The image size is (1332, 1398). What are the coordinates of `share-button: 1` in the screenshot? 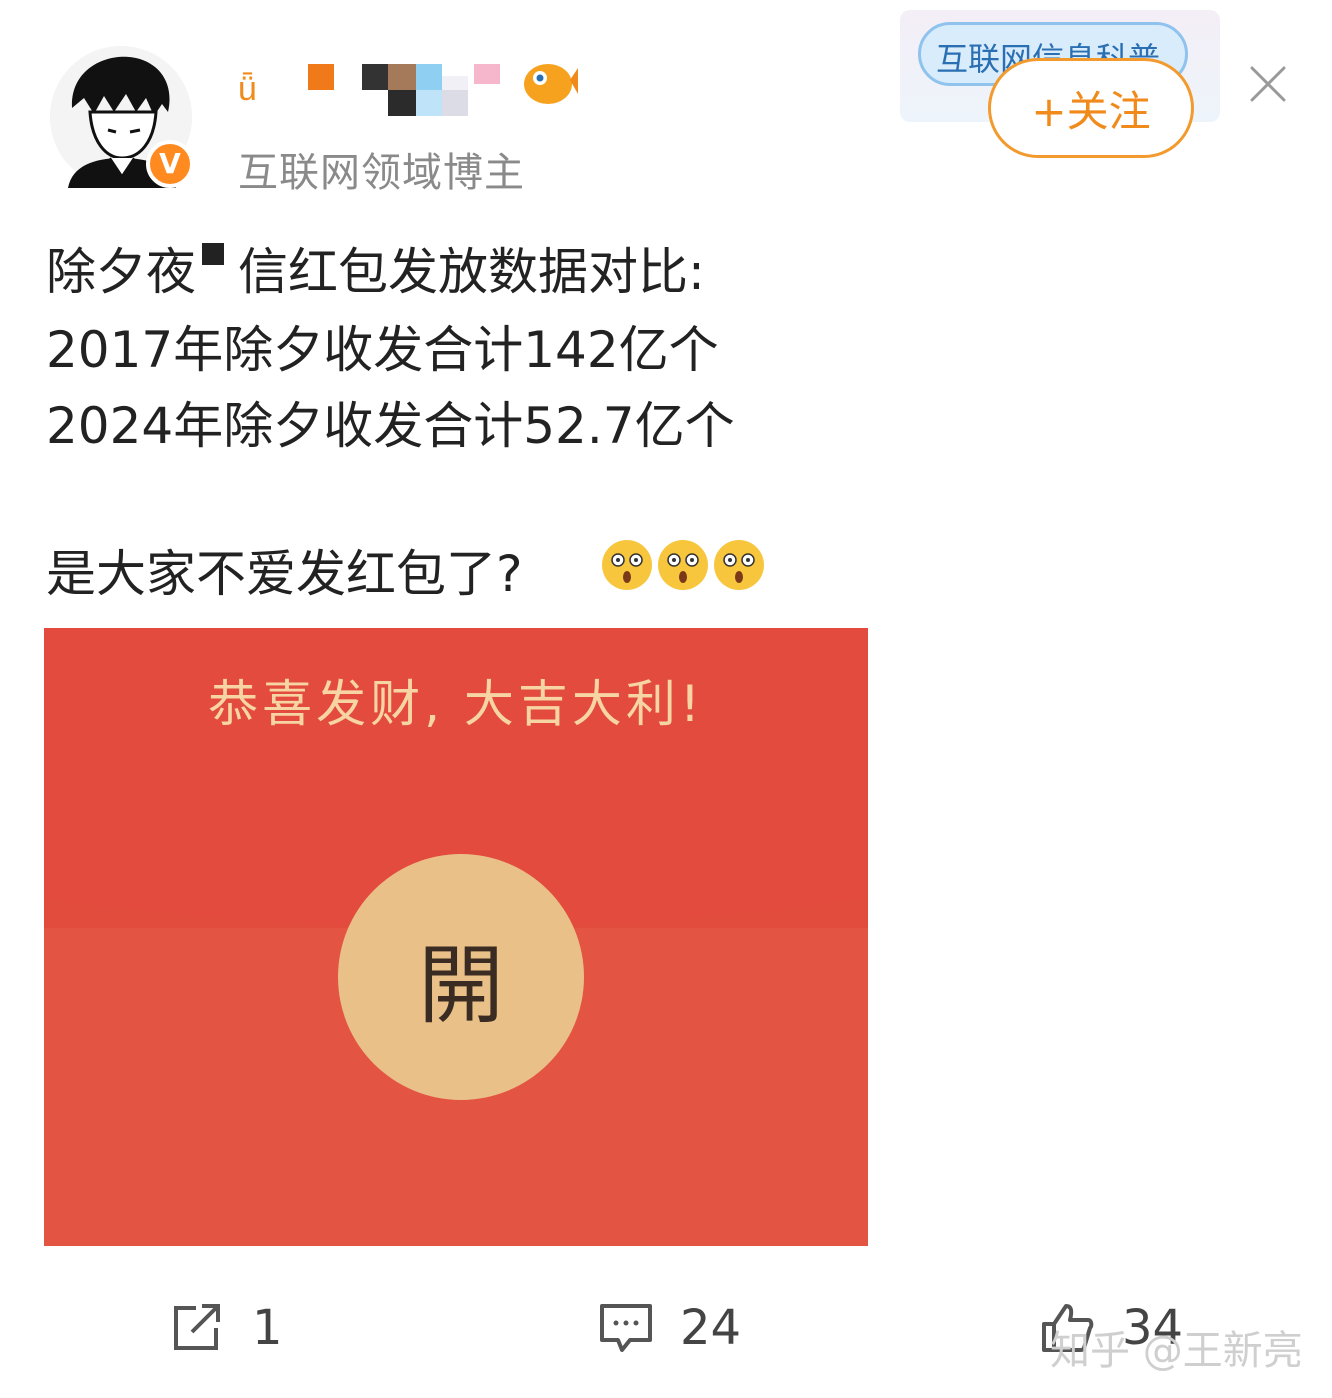 It's located at (226, 1328).